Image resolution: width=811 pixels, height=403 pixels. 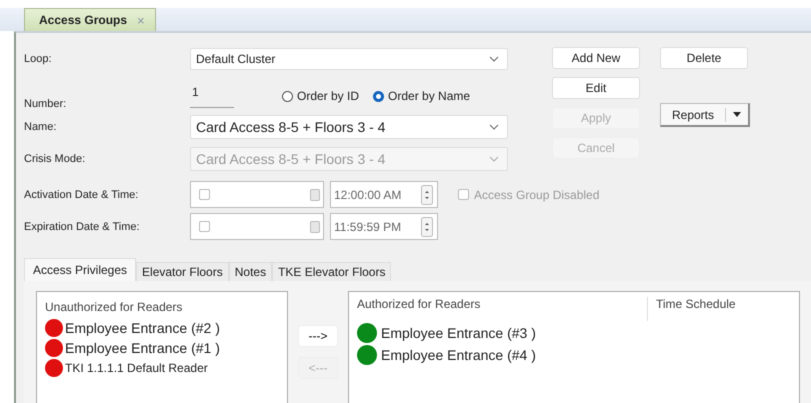 I want to click on field-label: Number:, so click(x=46, y=104).